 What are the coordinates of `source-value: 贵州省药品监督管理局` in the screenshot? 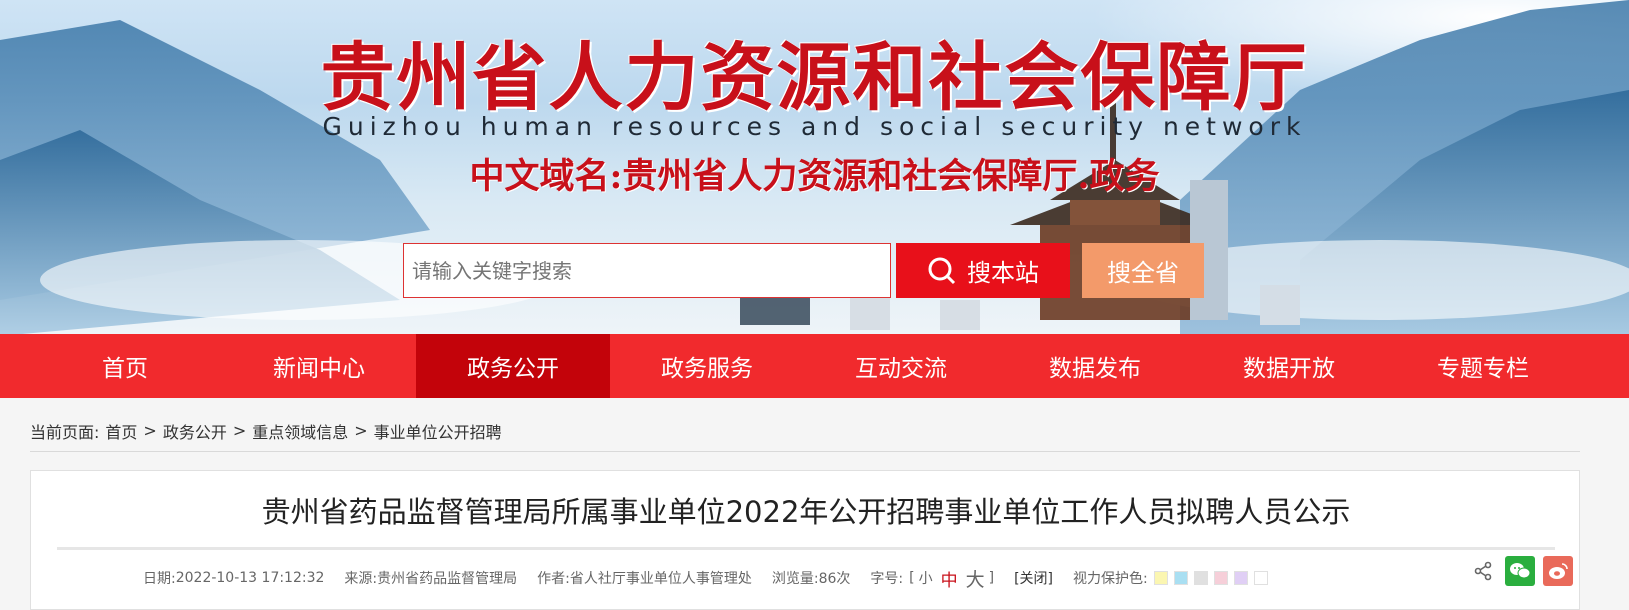 It's located at (447, 579).